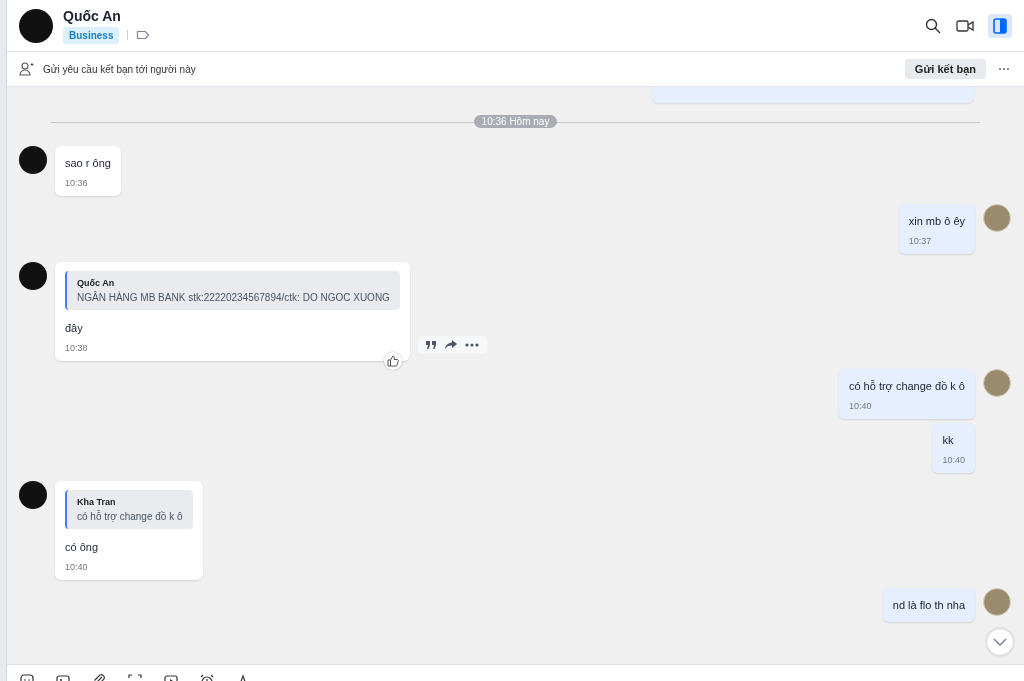  What do you see at coordinates (77, 348) in the screenshot?
I see `message-time: 10:38` at bounding box center [77, 348].